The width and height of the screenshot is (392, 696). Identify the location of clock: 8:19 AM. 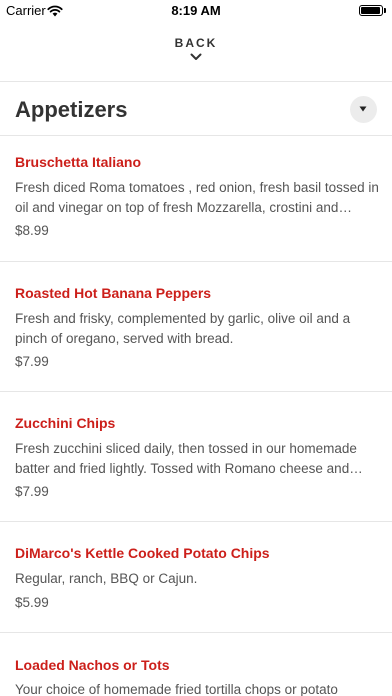
(196, 10).